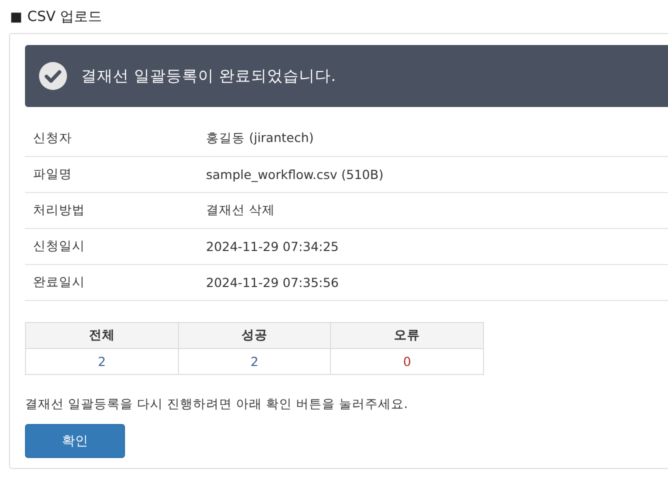  Describe the element at coordinates (64, 17) in the screenshot. I see `section-title: CSV 업로드` at that location.